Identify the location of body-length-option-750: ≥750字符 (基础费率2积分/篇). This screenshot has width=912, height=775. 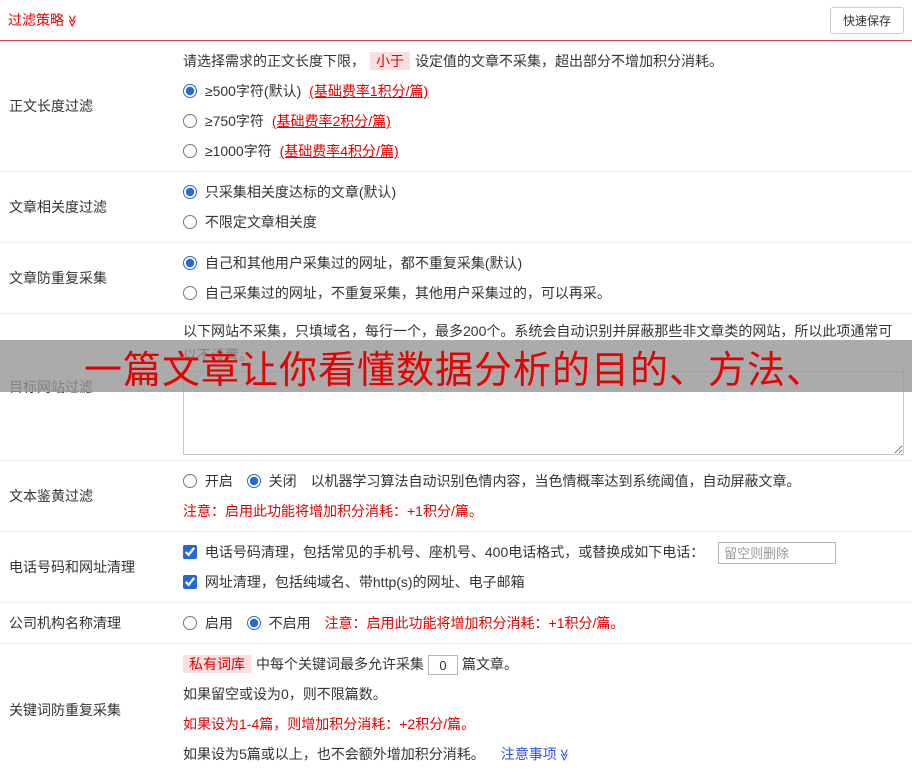
(287, 121).